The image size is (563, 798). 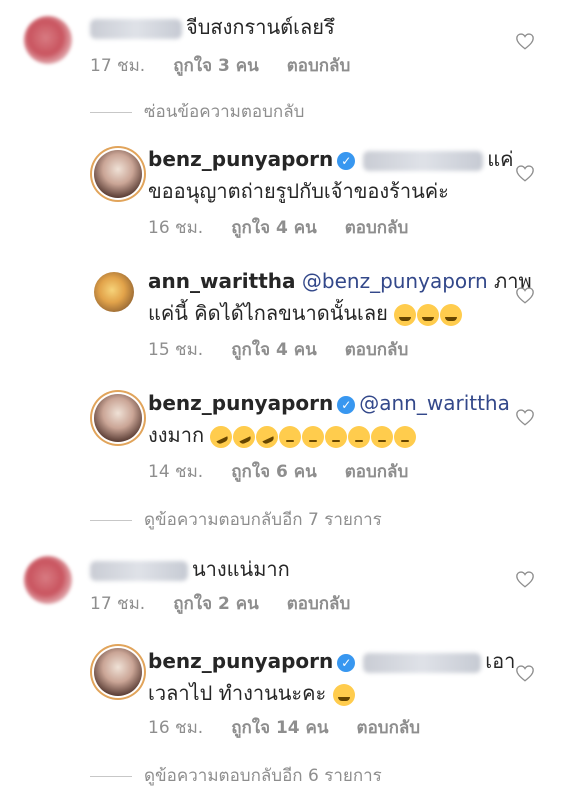 I want to click on comment-time: 15 ชม., so click(x=176, y=350).